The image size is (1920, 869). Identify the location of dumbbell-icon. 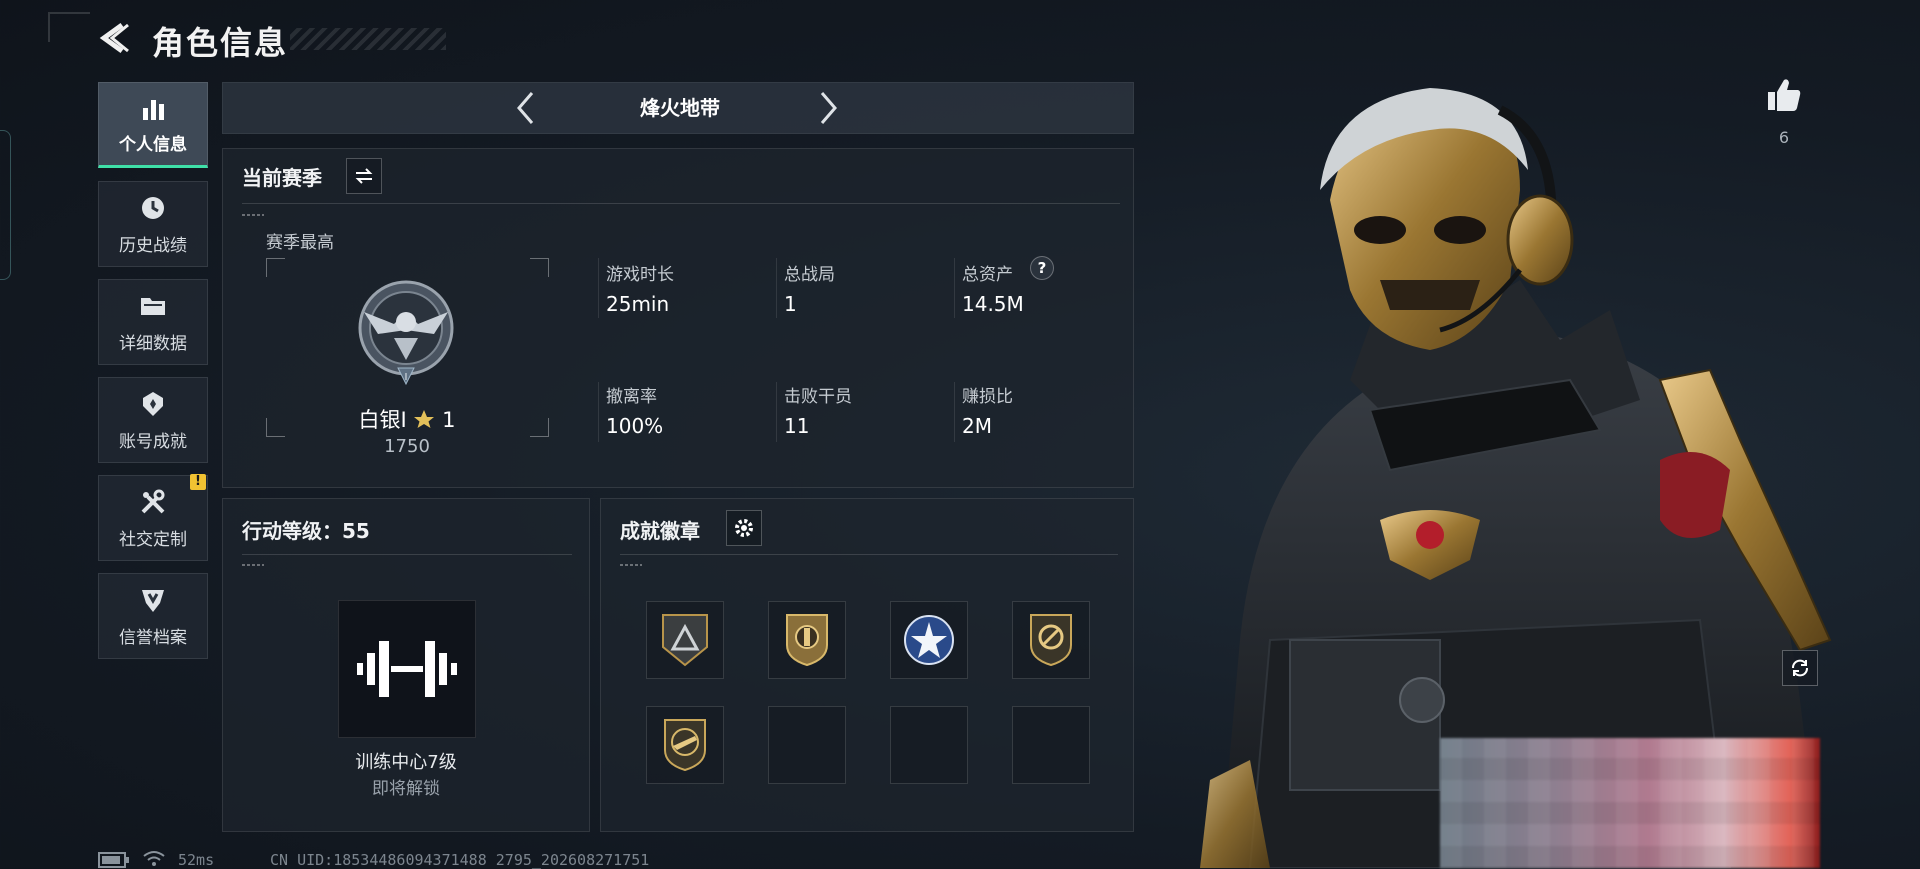
(407, 669).